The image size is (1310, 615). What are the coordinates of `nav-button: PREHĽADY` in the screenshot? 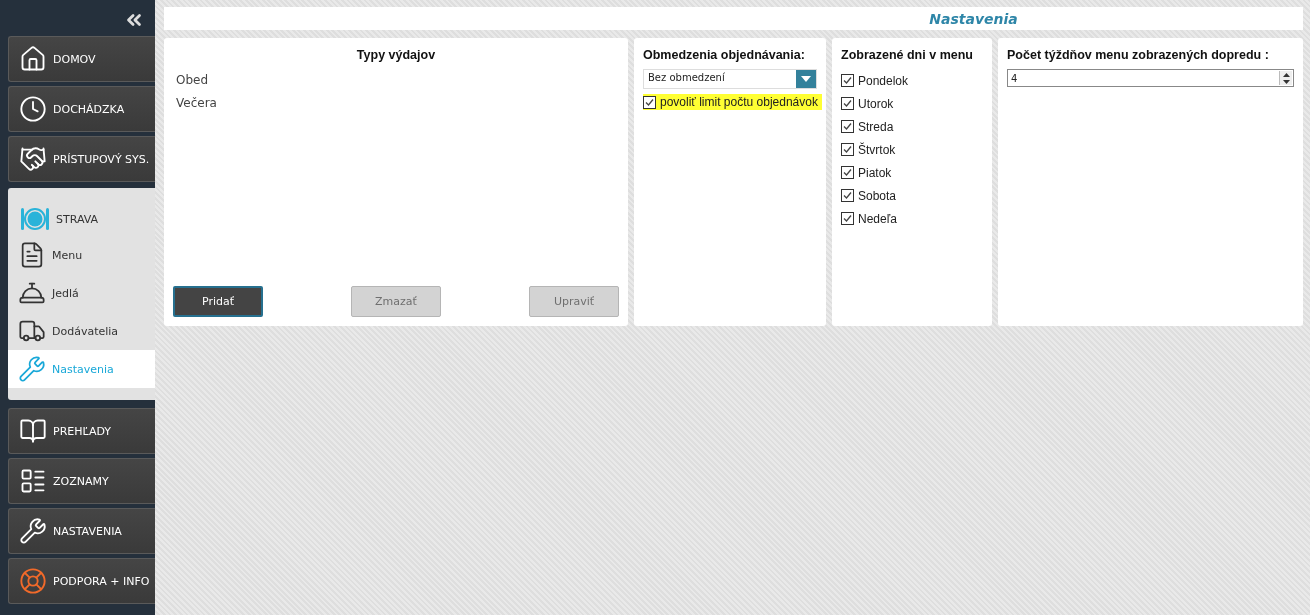 It's located at (81, 431).